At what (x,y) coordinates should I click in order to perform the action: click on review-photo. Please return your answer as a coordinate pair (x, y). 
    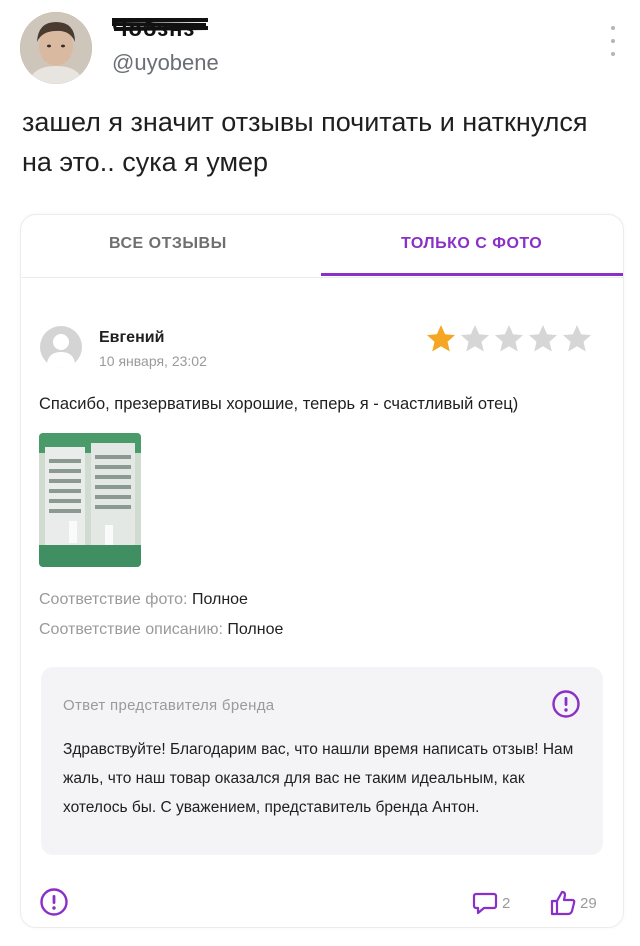
    Looking at the image, I should click on (90, 500).